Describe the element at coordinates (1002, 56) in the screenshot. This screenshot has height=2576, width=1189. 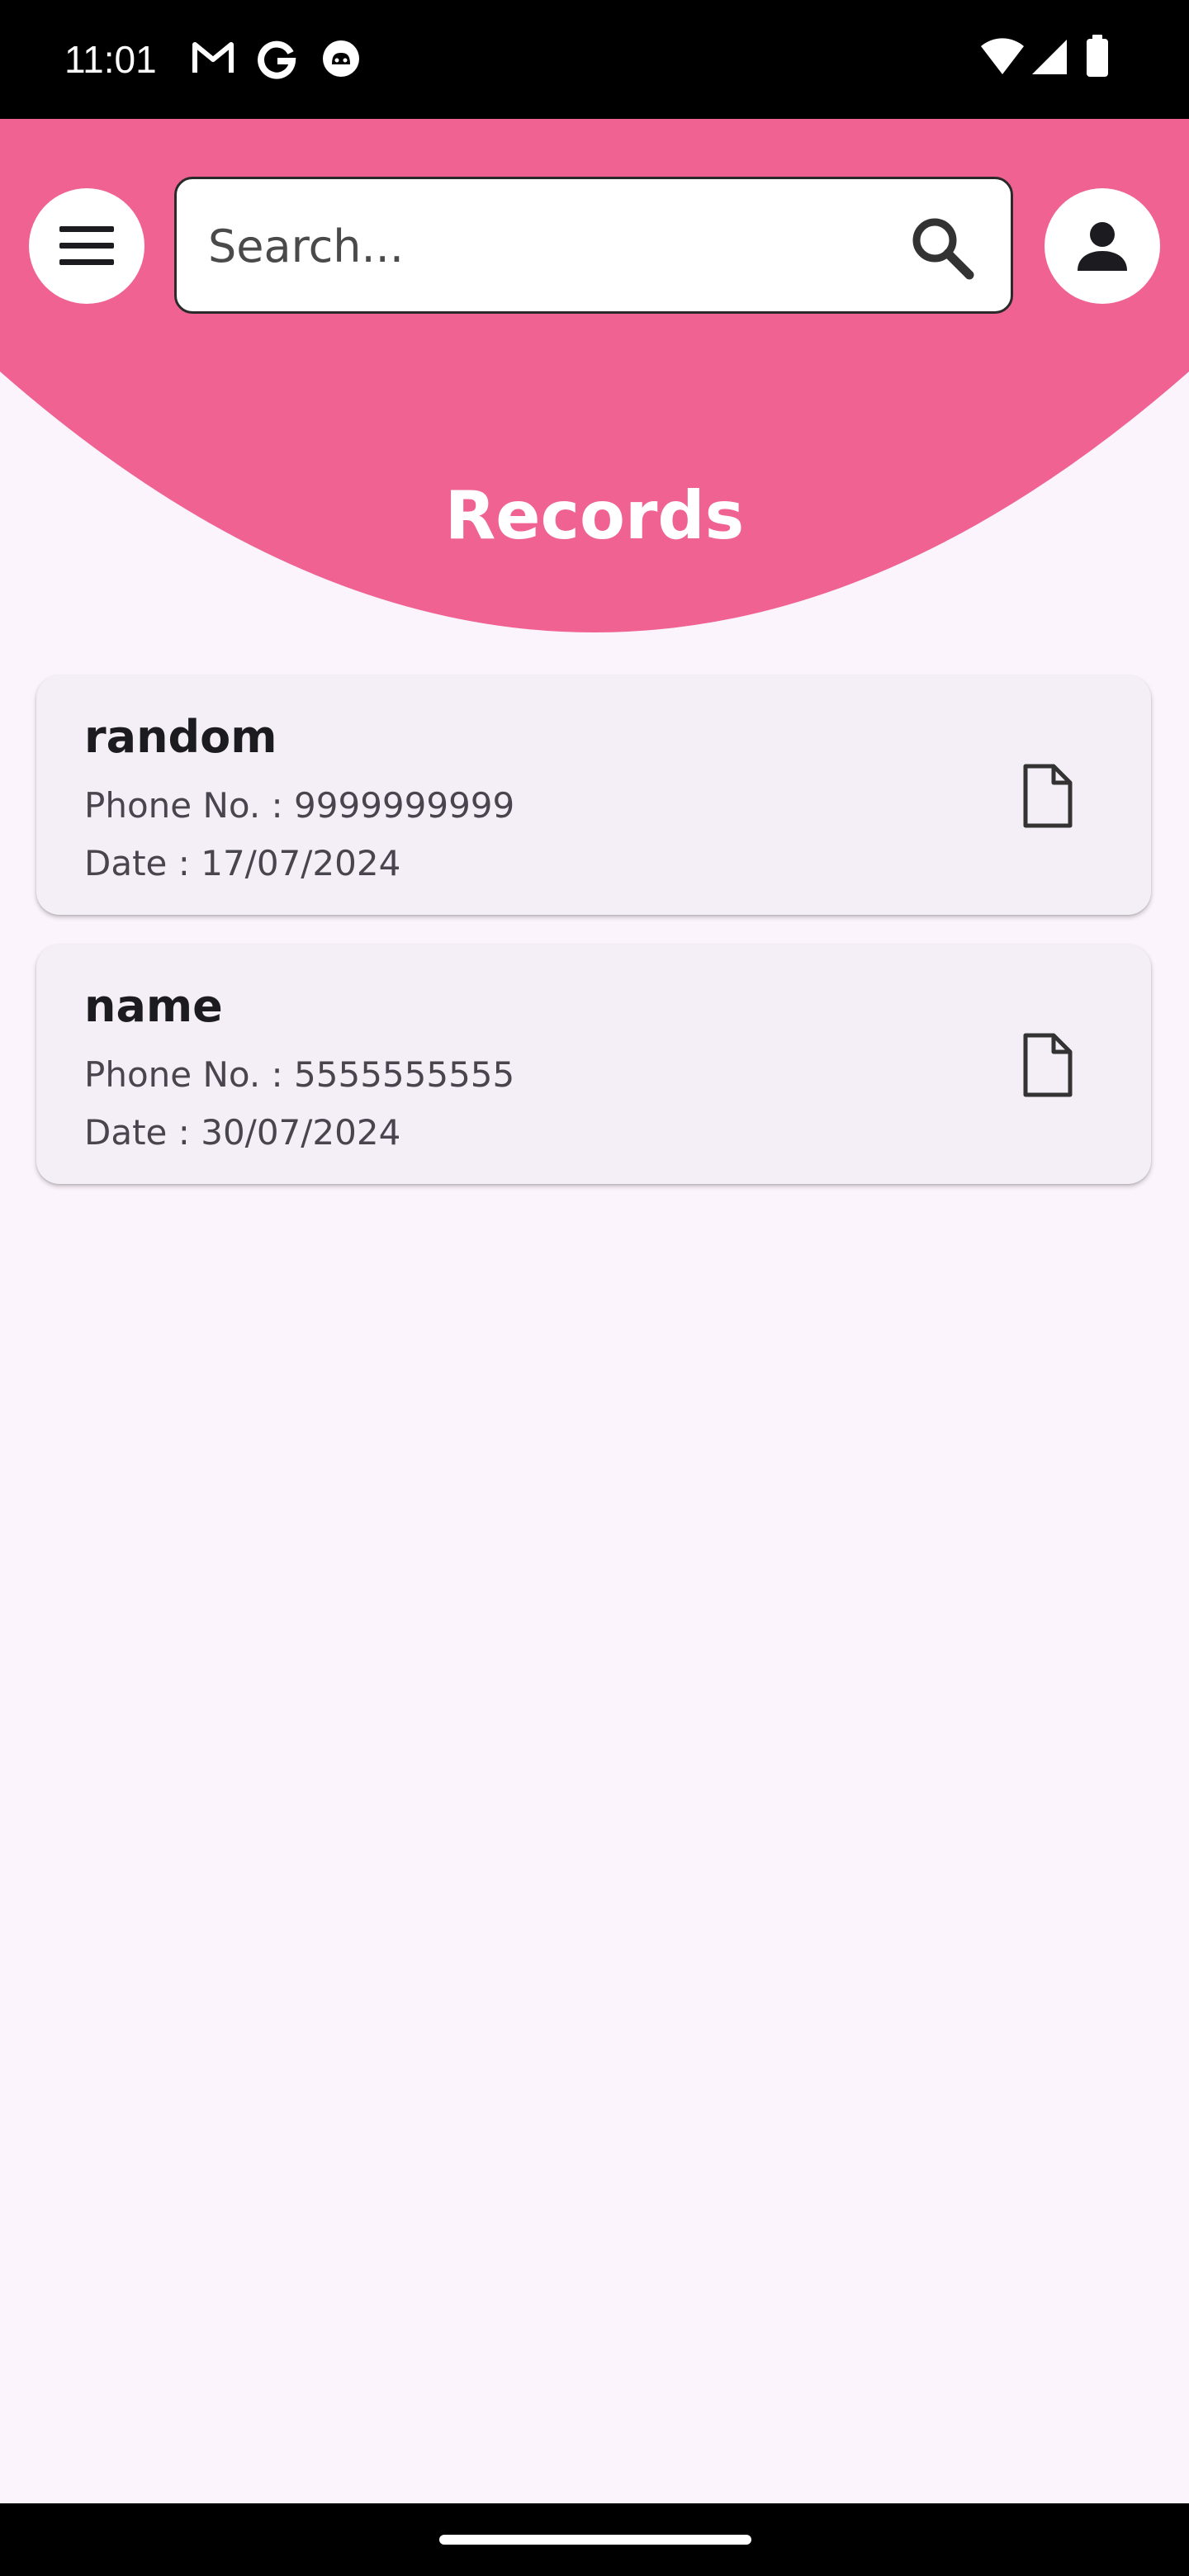
I see `wifi-icon` at that location.